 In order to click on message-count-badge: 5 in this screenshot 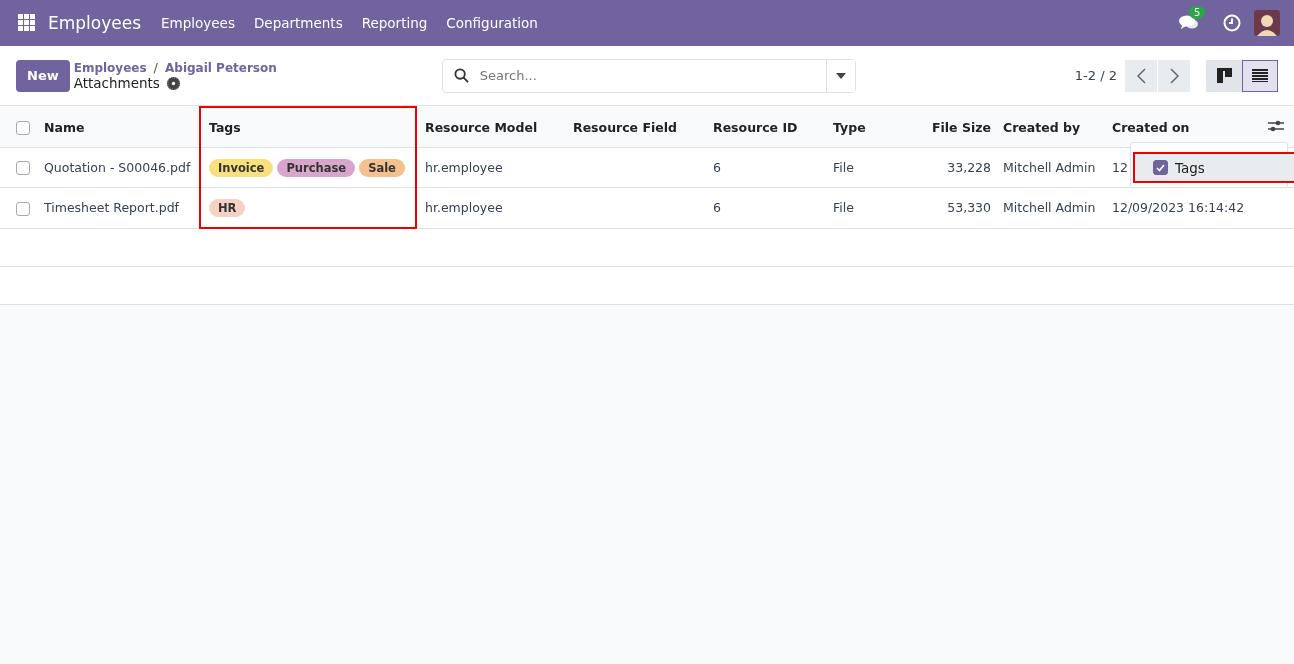, I will do `click(1197, 12)`.